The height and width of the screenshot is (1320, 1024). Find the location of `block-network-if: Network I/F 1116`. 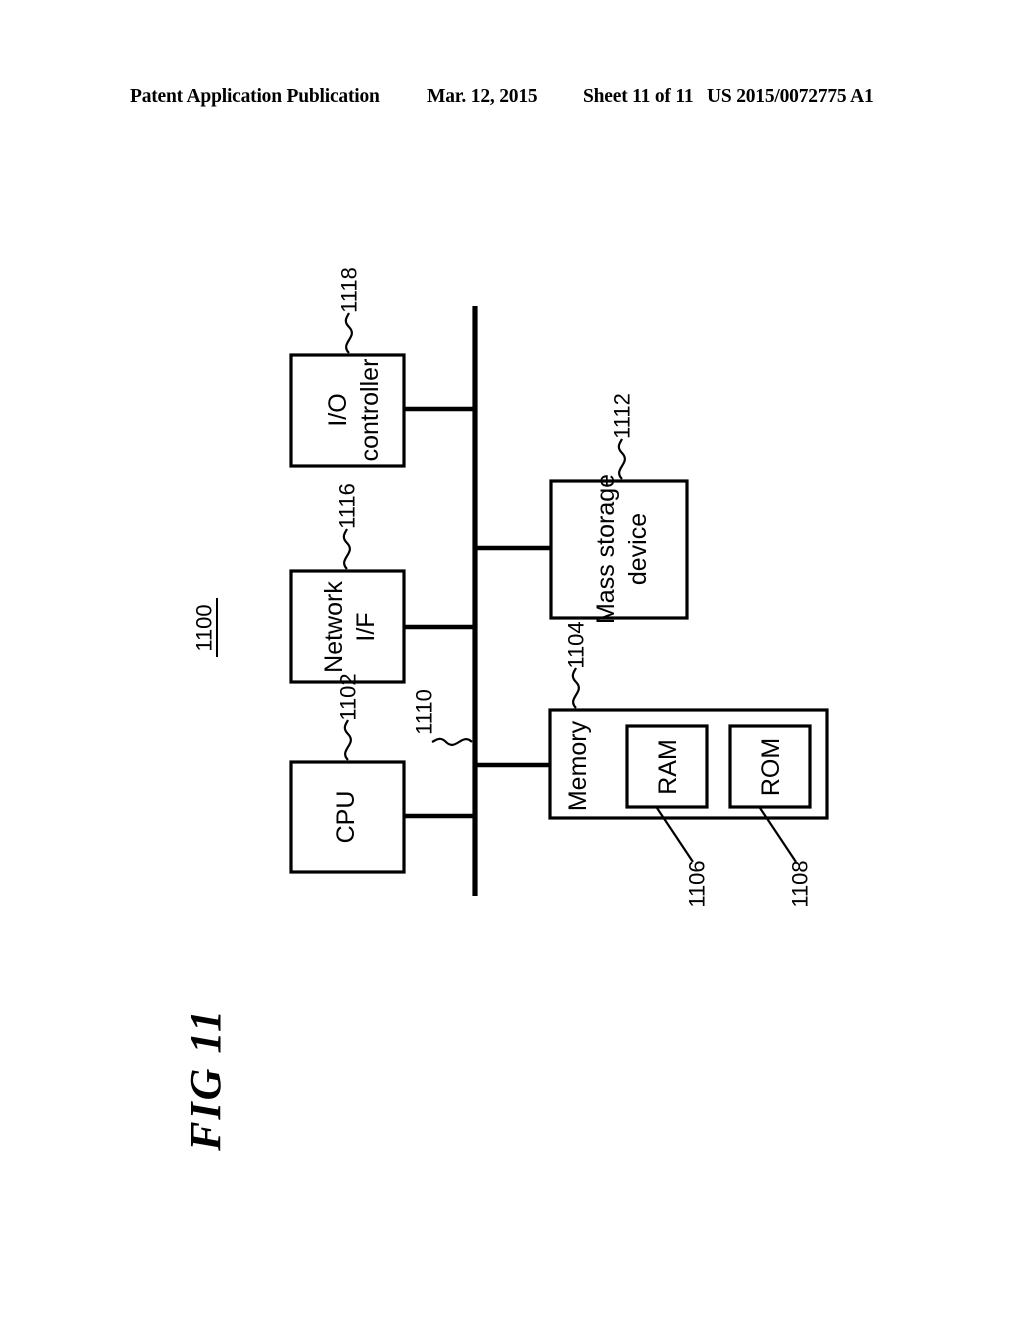

block-network-if: Network I/F 1116 is located at coordinates (383, 583).